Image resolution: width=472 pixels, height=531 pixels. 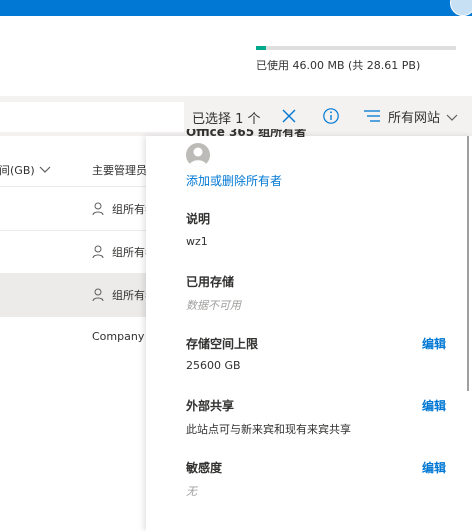 What do you see at coordinates (234, 180) in the screenshot?
I see `add-remove-owners-link: 添加或删除所有者` at bounding box center [234, 180].